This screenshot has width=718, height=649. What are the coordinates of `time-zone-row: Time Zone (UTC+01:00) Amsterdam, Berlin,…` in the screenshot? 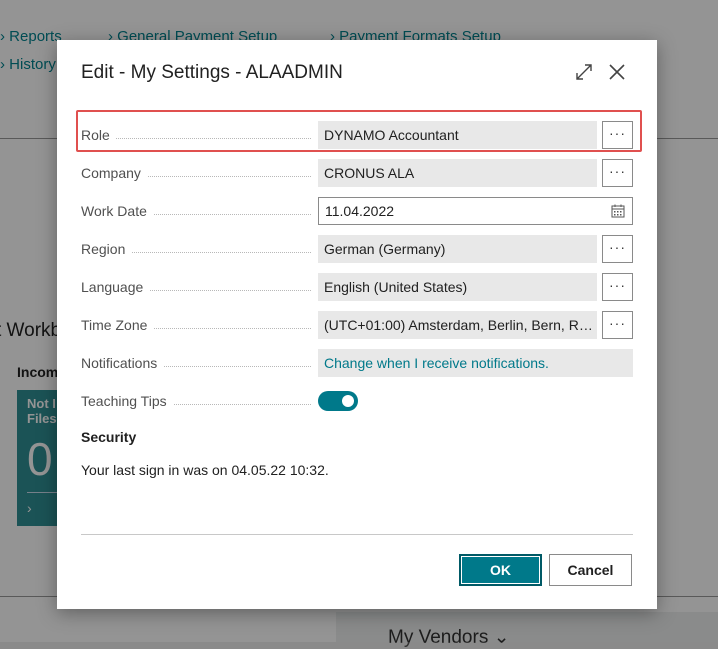 It's located at (357, 325).